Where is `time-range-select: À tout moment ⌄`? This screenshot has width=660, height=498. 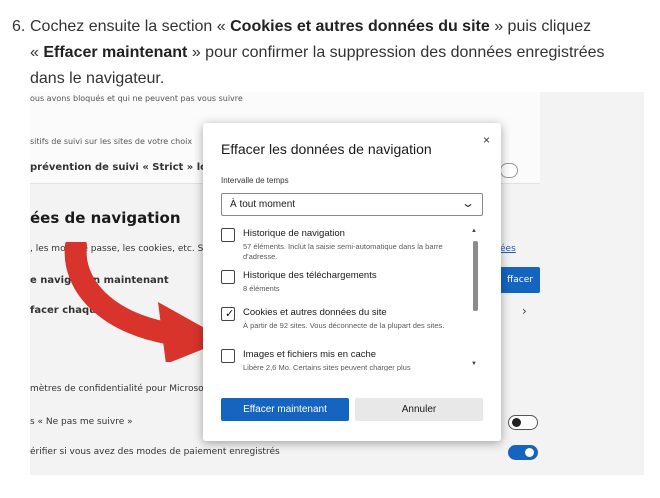
time-range-select: À tout moment ⌄ is located at coordinates (352, 204).